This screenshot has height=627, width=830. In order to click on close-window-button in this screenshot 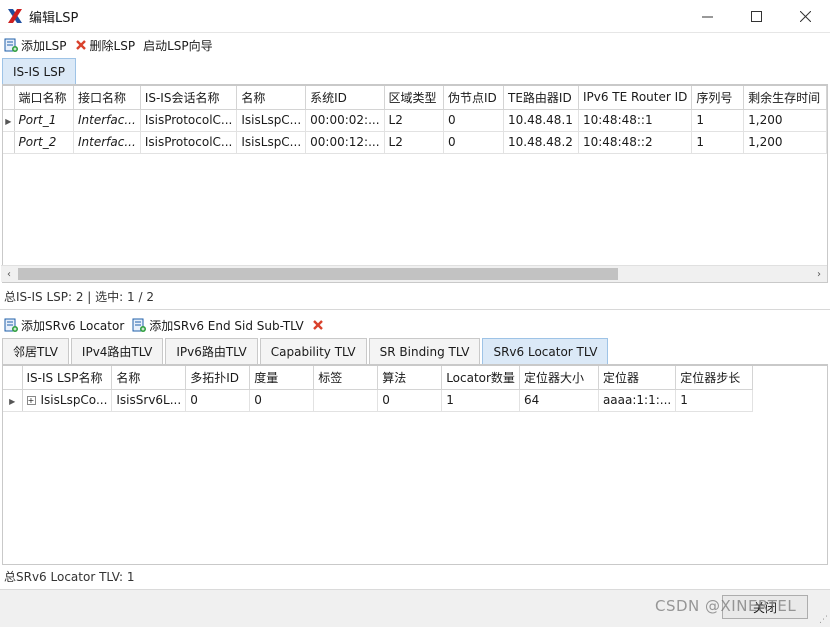, I will do `click(805, 16)`.